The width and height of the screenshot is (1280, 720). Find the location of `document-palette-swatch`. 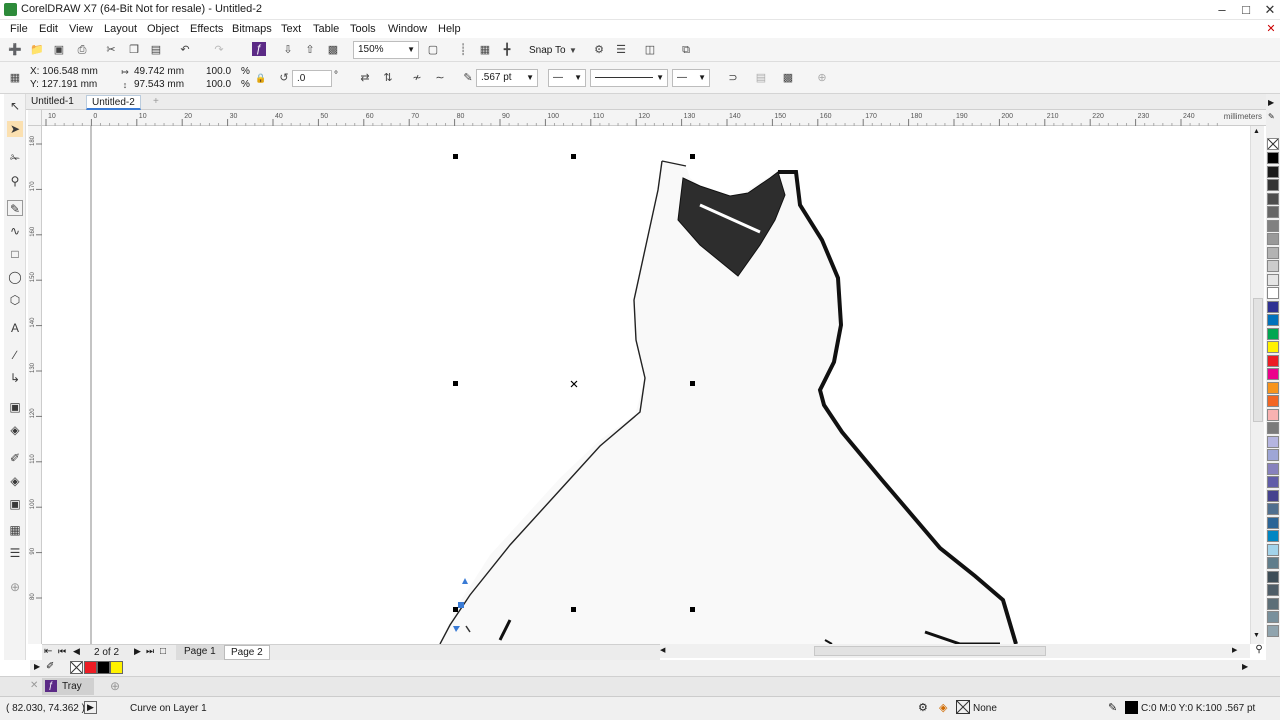

document-palette-swatch is located at coordinates (90, 667).